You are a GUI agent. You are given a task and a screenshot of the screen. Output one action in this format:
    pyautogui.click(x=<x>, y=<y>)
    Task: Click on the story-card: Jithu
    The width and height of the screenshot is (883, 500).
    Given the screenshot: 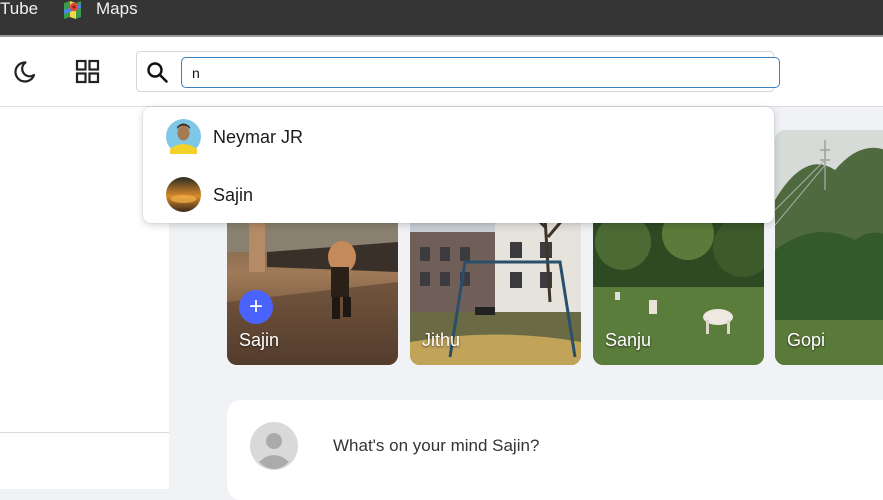 What is the action you would take?
    pyautogui.click(x=495, y=288)
    